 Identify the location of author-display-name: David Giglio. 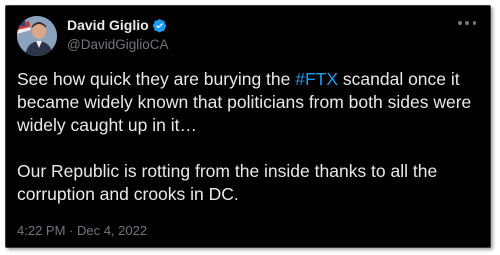
(108, 25).